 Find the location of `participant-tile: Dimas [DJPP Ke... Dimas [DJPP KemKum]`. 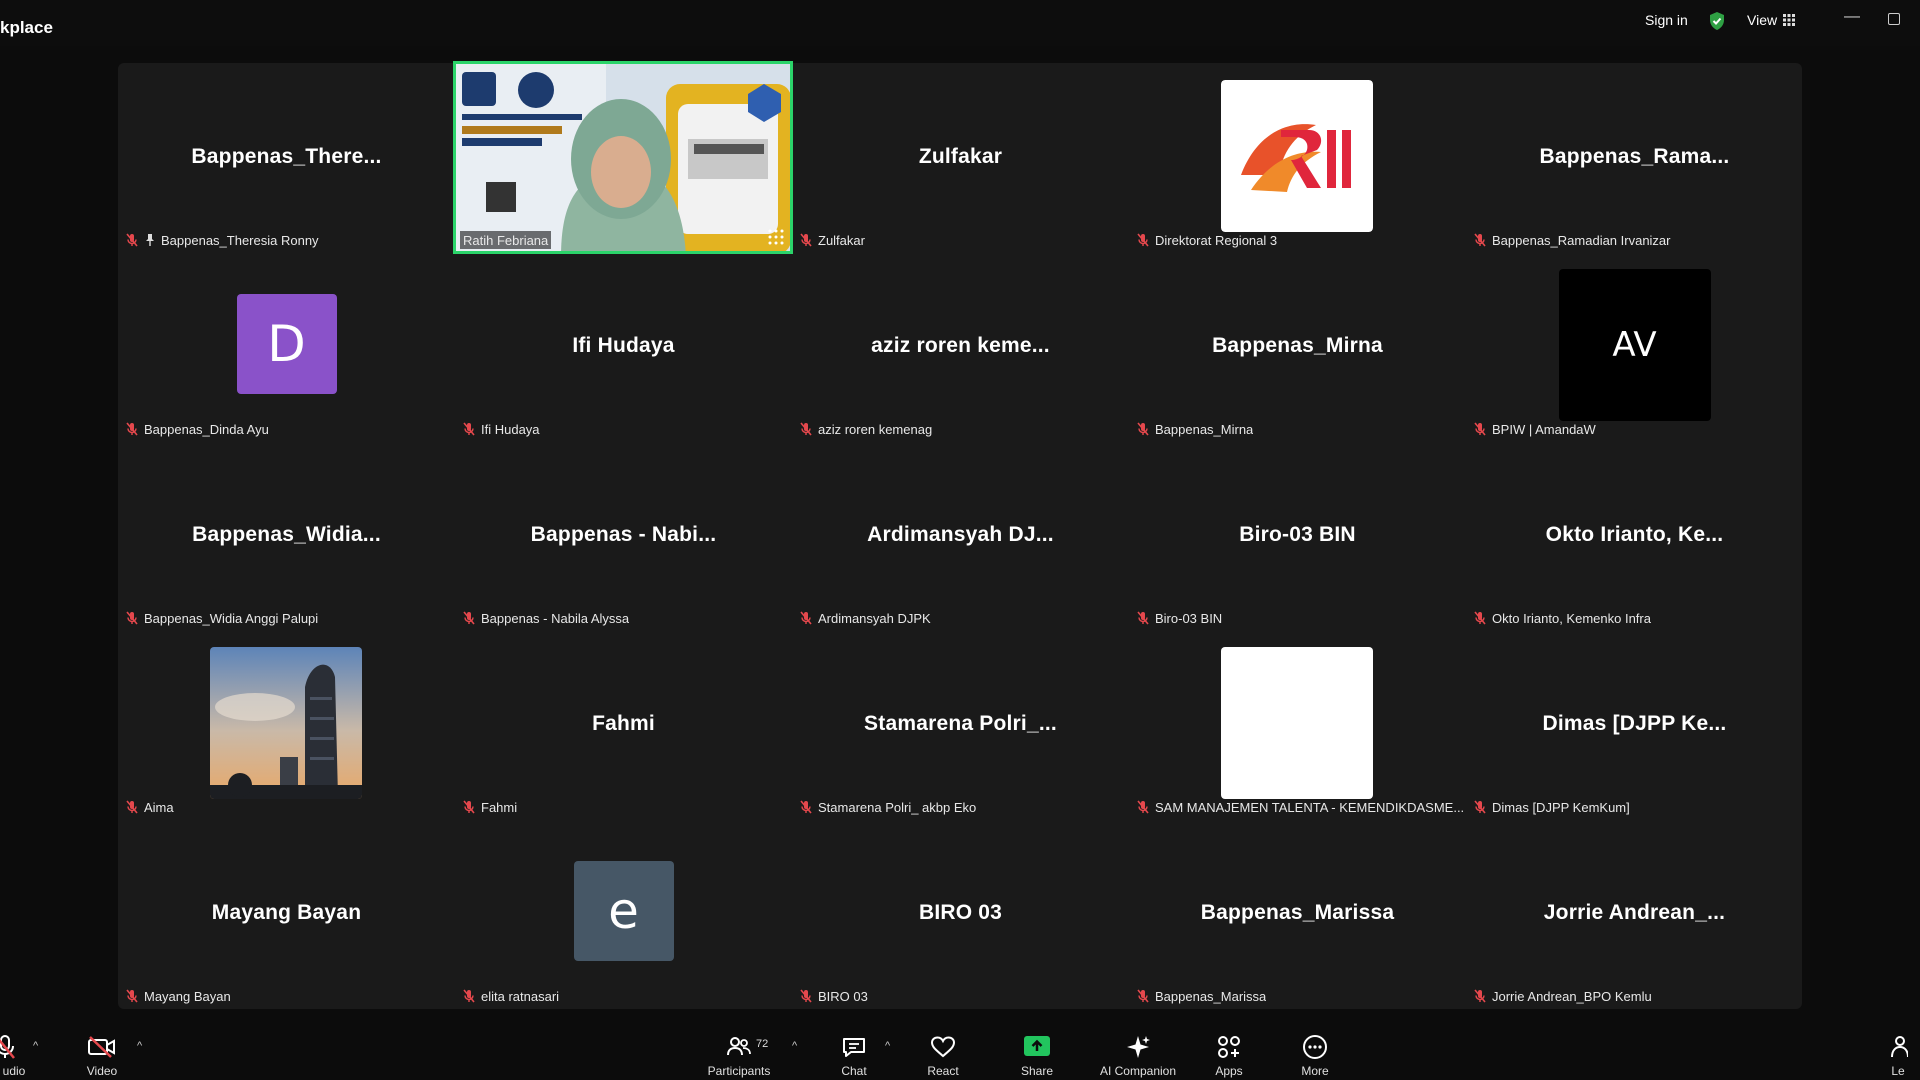

participant-tile: Dimas [DJPP Ke... Dimas [DJPP KemKum] is located at coordinates (1634, 724).